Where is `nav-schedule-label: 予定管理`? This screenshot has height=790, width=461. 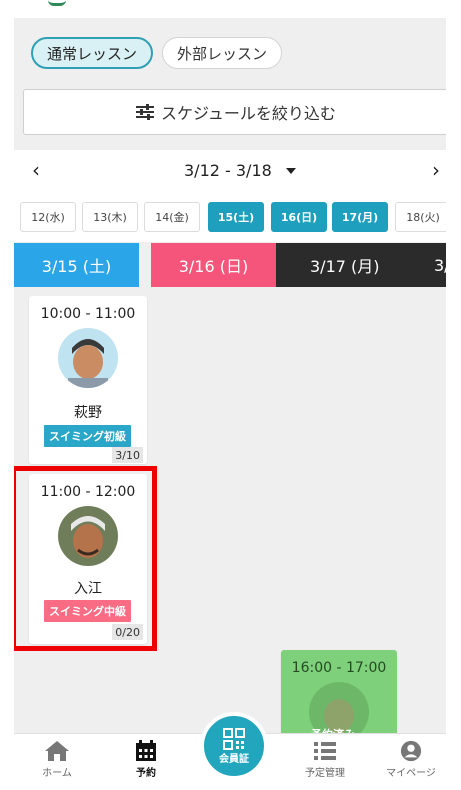
nav-schedule-label: 予定管理 is located at coordinates (325, 773).